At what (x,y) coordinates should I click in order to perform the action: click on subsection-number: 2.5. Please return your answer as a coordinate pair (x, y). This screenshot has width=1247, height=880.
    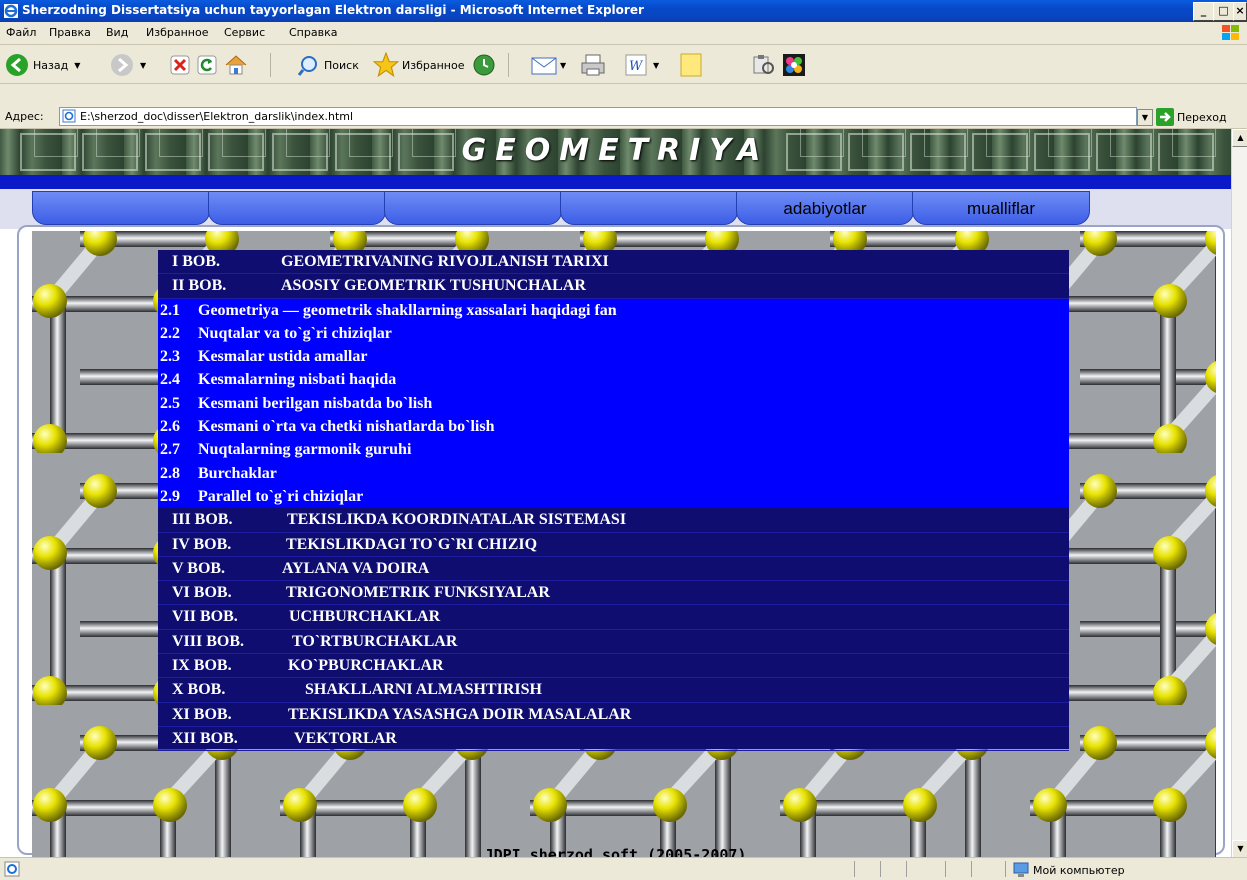
    Looking at the image, I should click on (170, 403).